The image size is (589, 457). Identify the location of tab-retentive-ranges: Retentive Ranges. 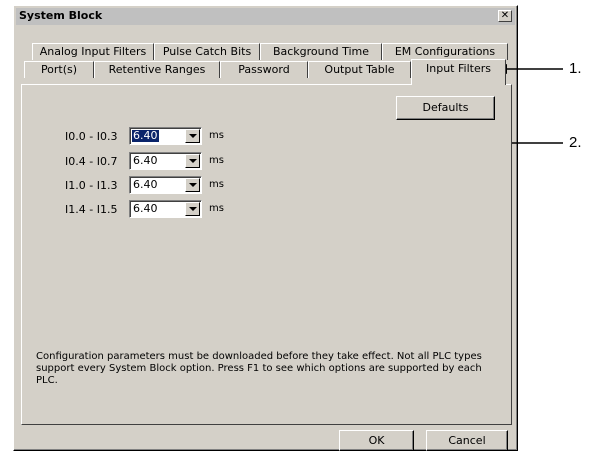
(157, 69).